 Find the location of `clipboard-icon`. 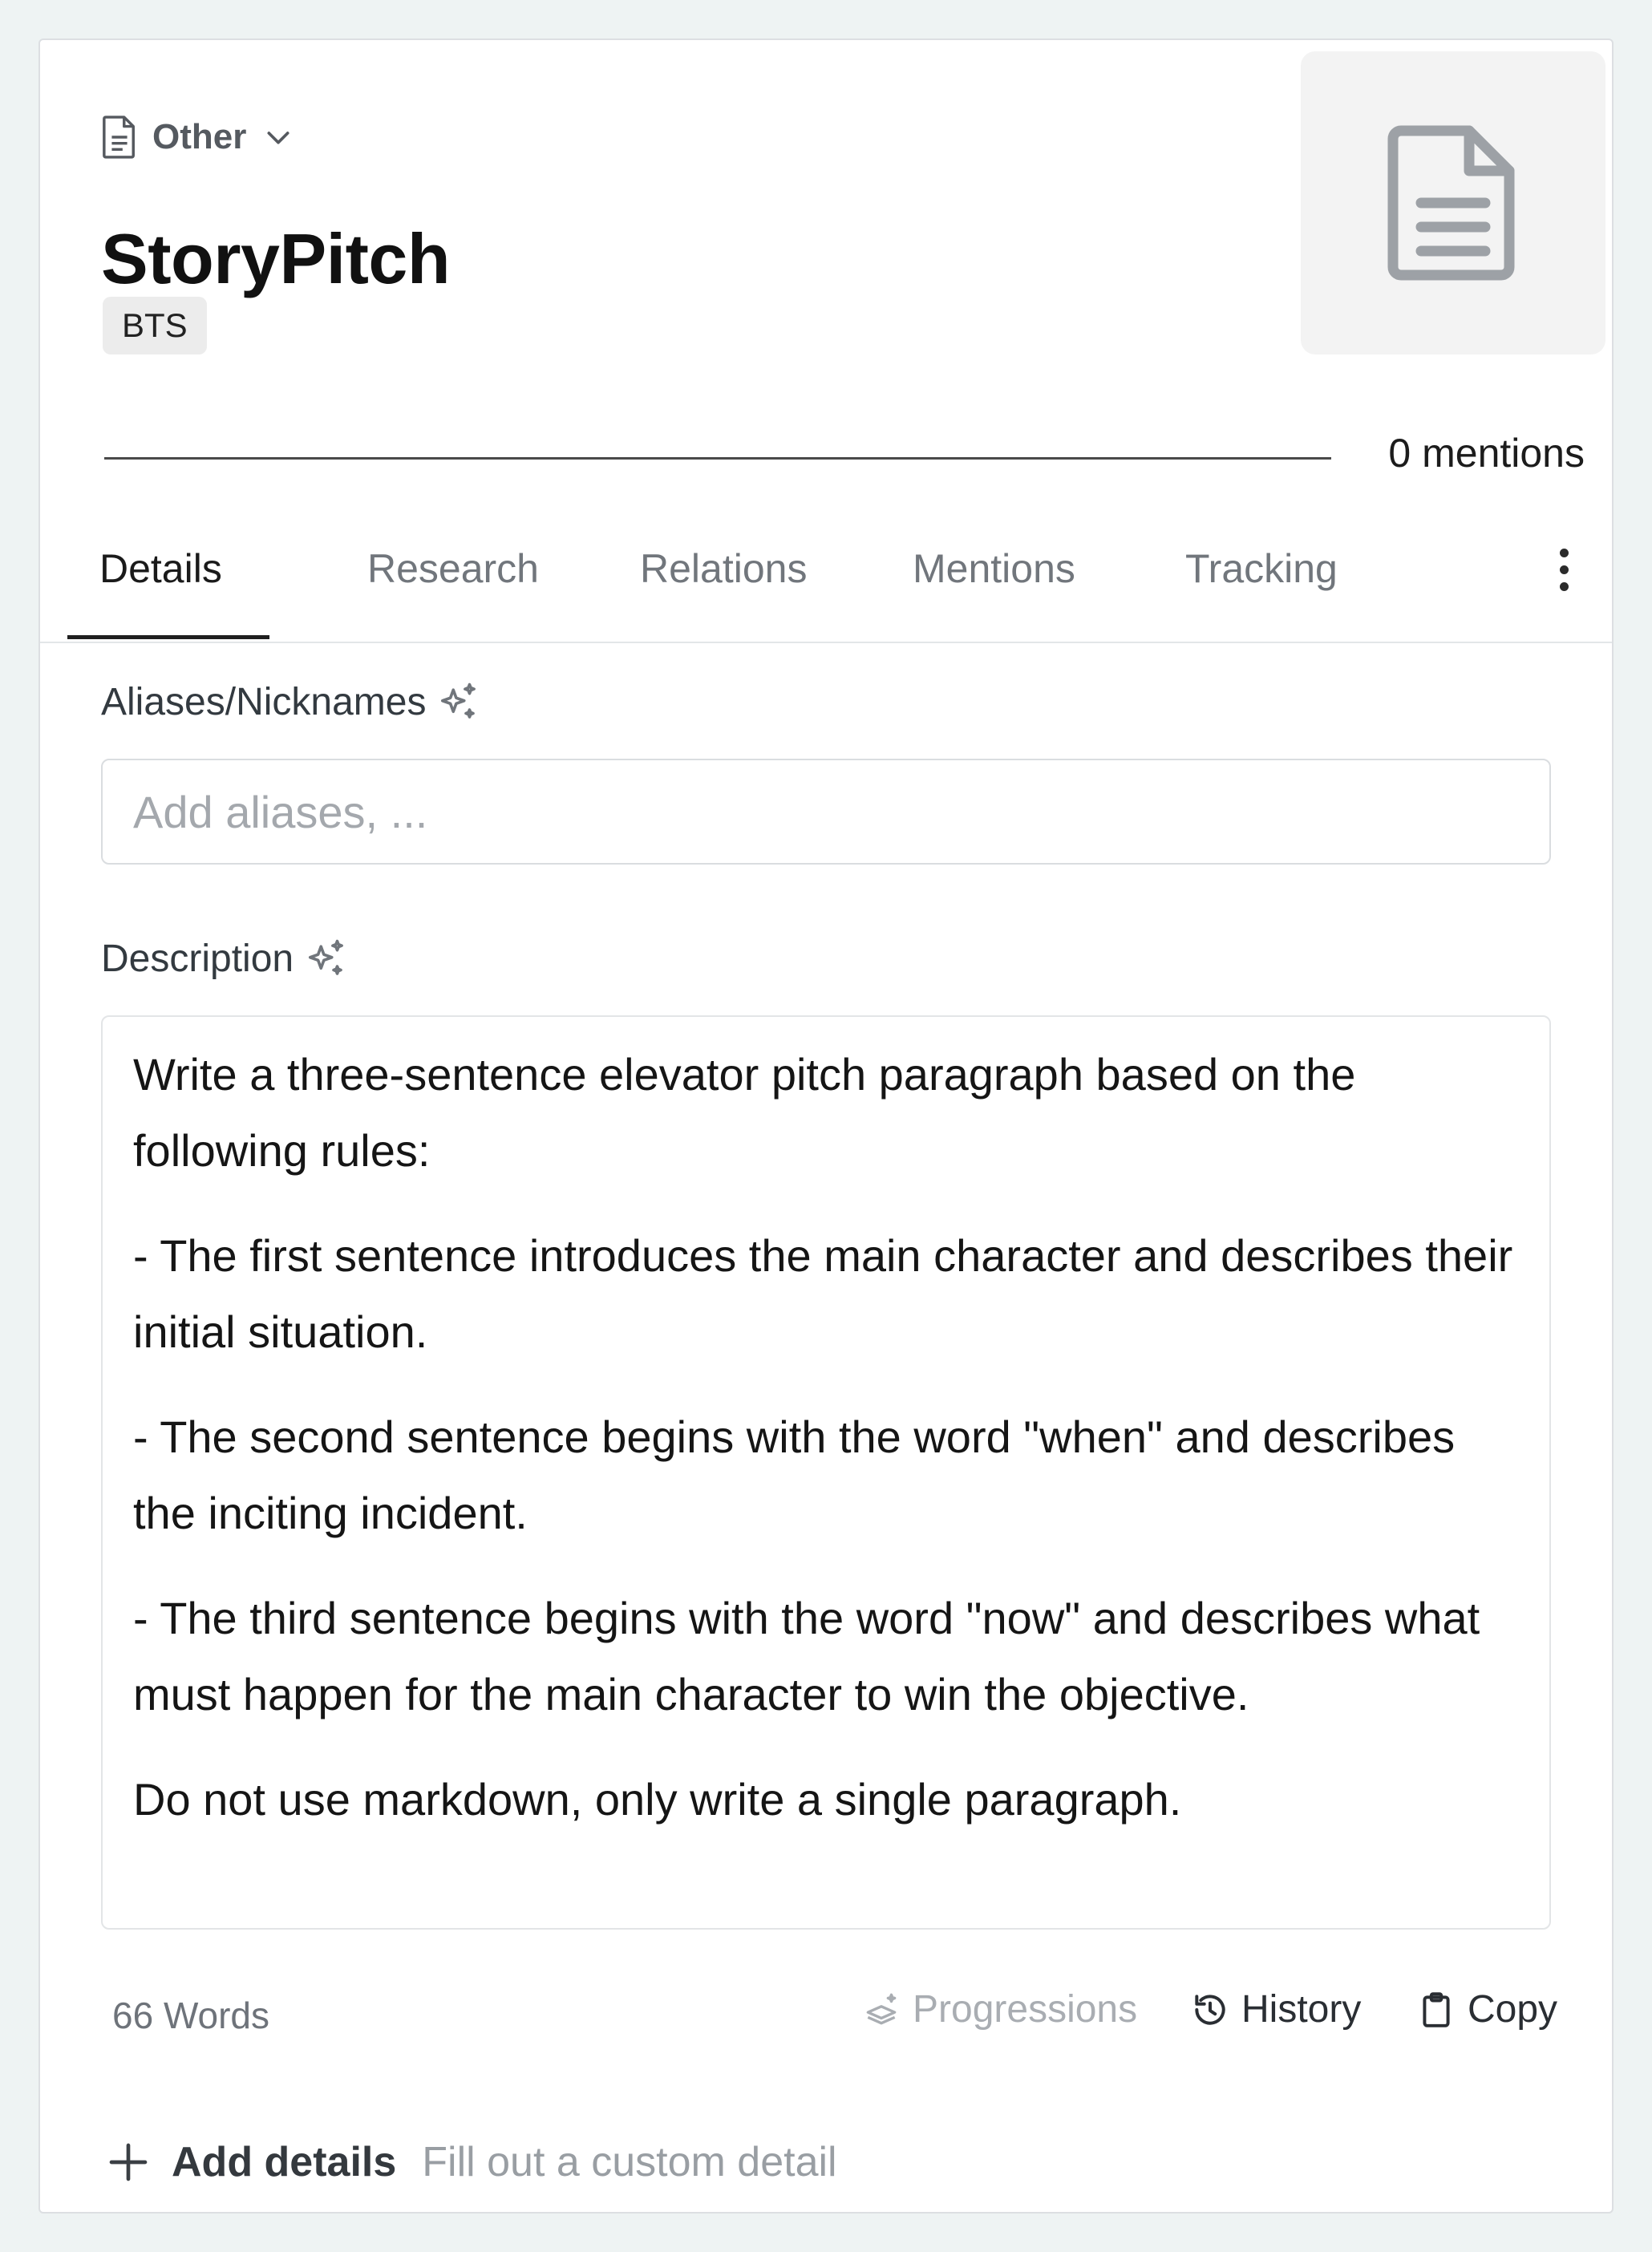

clipboard-icon is located at coordinates (1436, 2009).